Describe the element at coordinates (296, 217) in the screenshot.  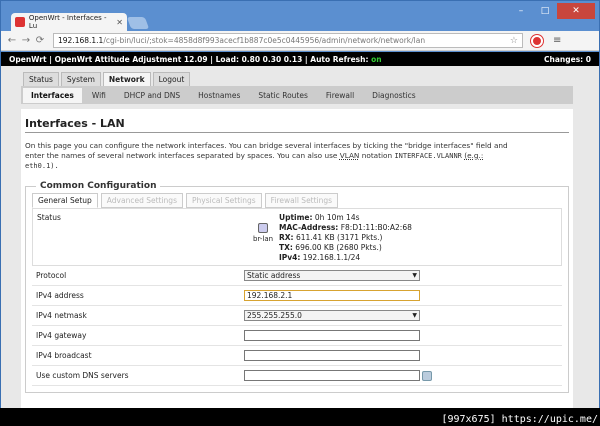
I see `uptime-key: Uptime:` at that location.